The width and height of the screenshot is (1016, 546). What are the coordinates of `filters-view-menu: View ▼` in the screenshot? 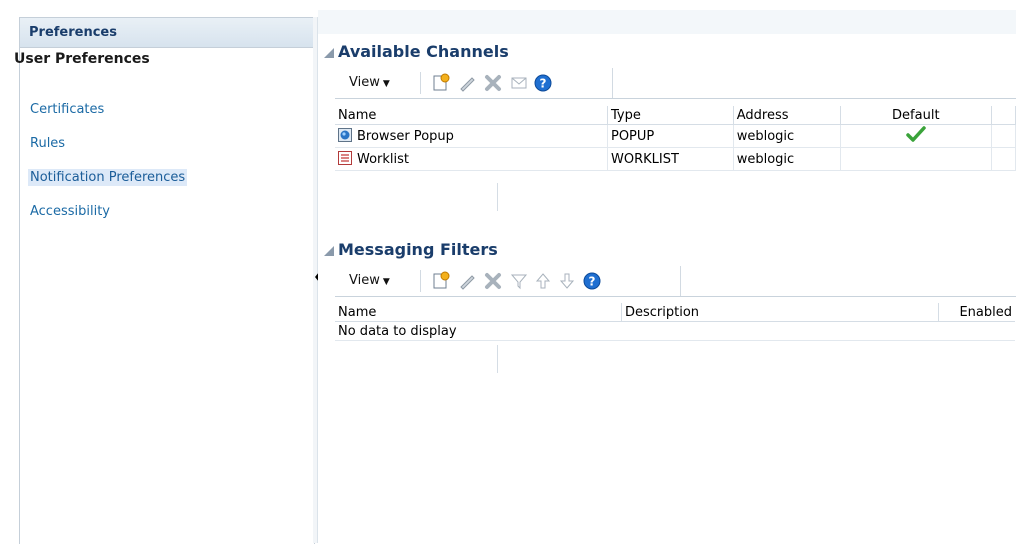 It's located at (369, 280).